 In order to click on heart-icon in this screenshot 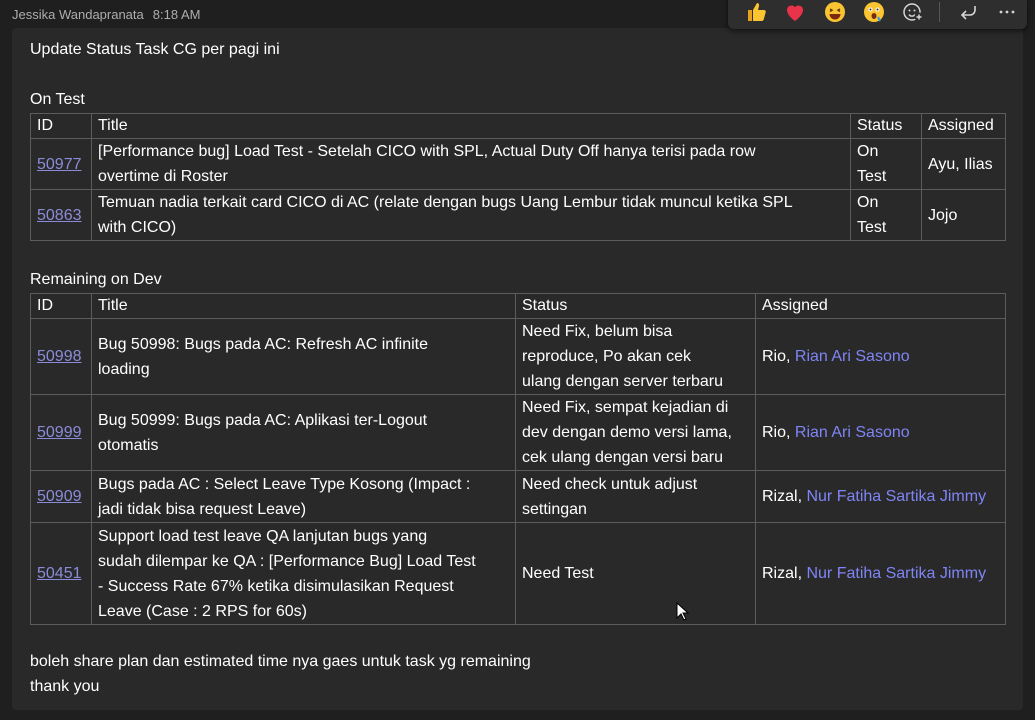, I will do `click(794, 13)`.